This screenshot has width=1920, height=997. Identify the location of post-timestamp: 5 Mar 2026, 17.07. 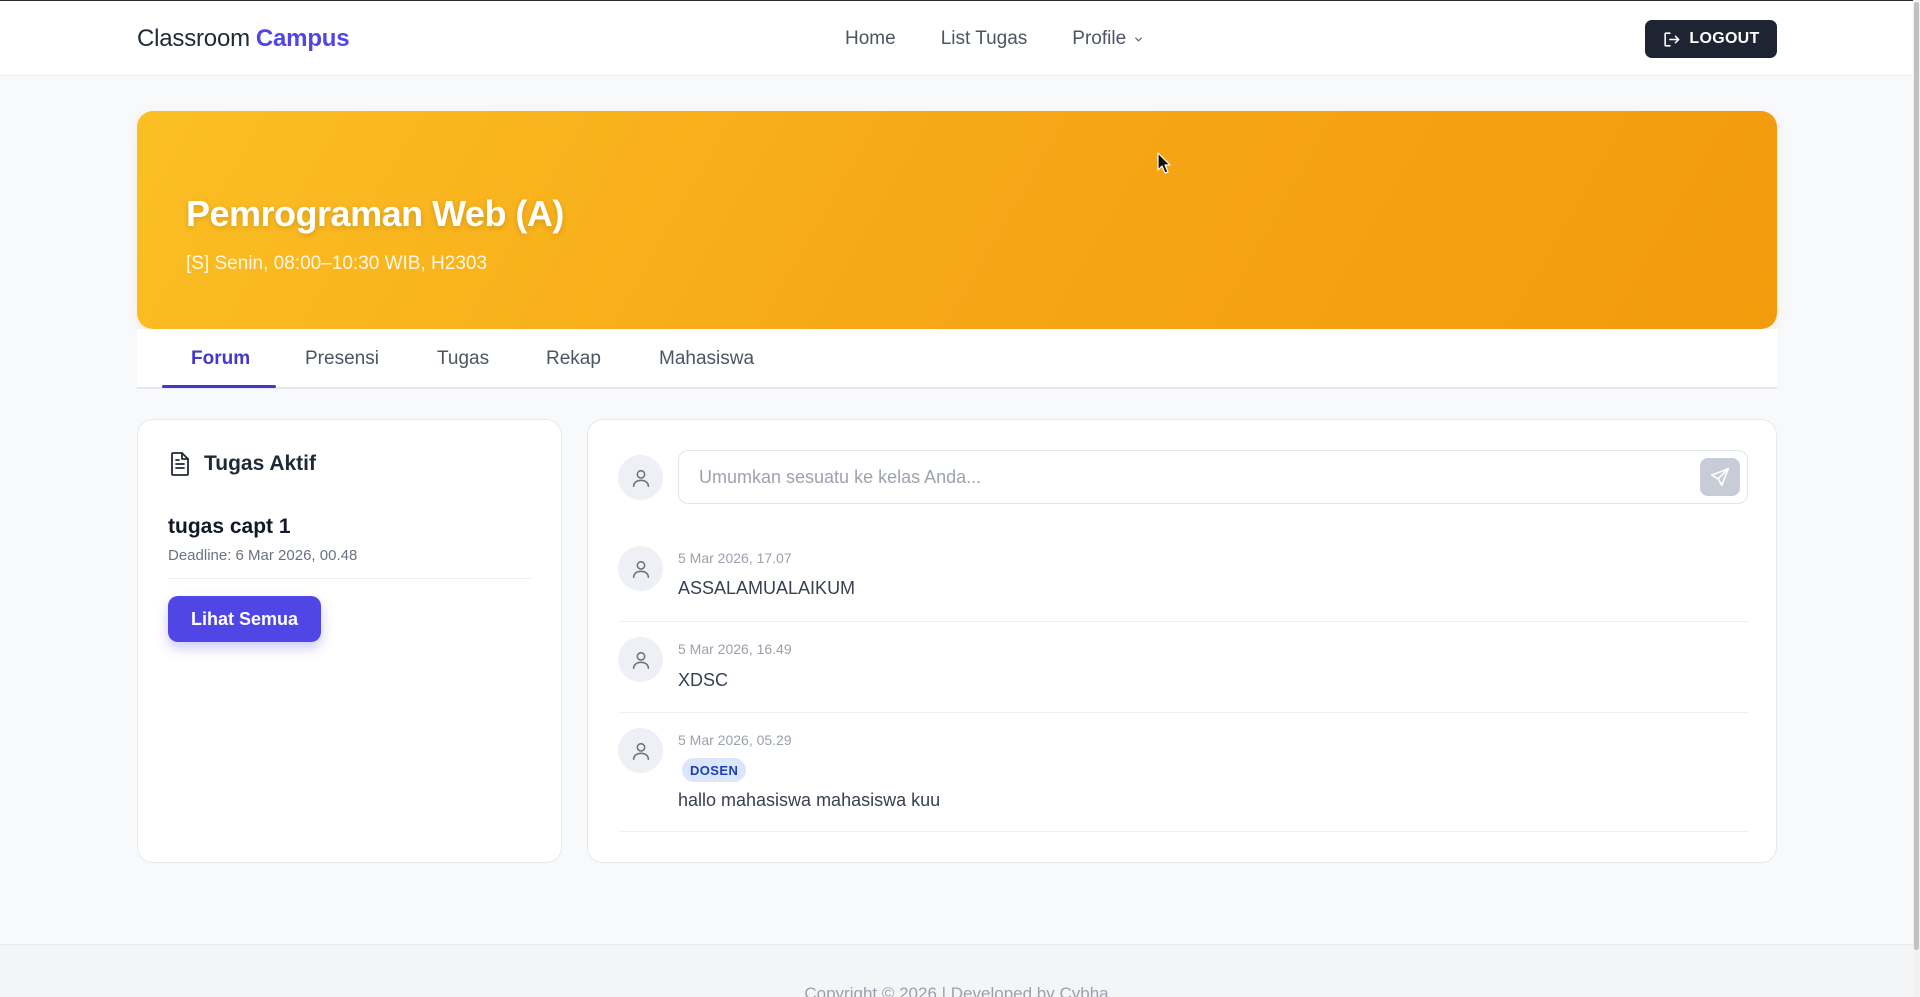
(735, 558).